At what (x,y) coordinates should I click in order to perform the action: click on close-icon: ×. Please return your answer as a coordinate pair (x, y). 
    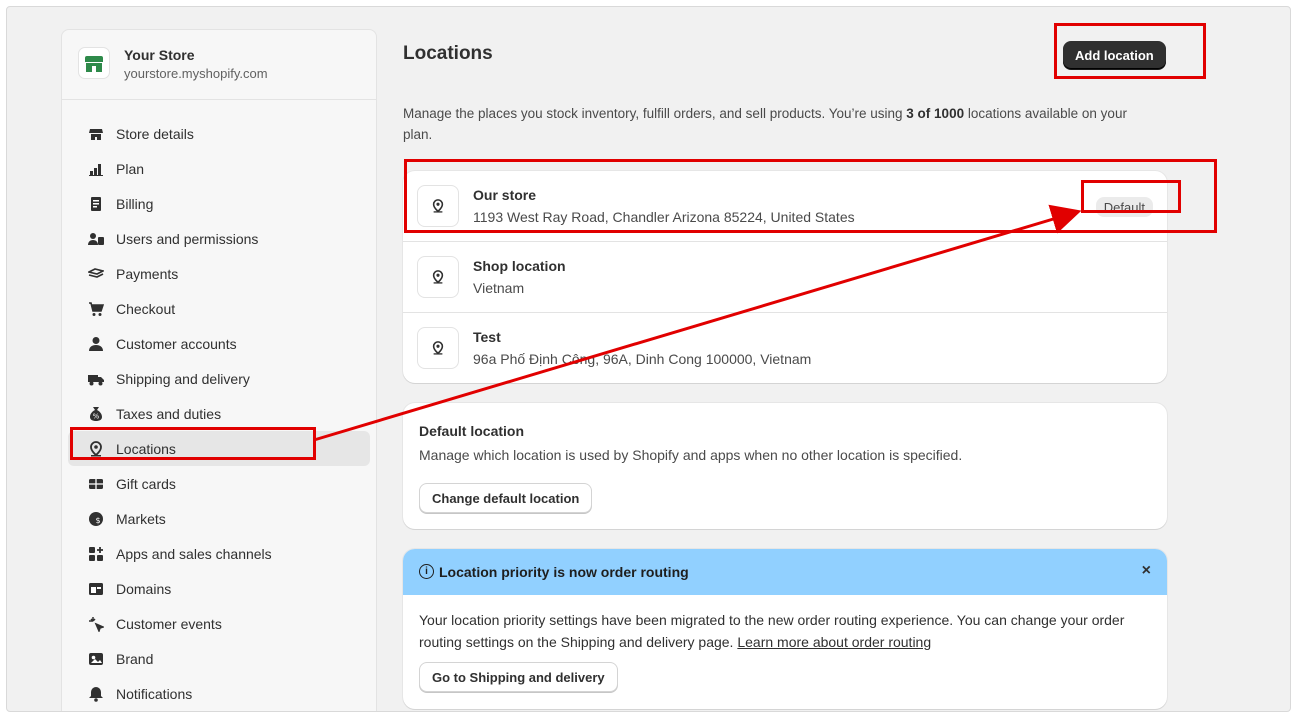
    Looking at the image, I should click on (1146, 571).